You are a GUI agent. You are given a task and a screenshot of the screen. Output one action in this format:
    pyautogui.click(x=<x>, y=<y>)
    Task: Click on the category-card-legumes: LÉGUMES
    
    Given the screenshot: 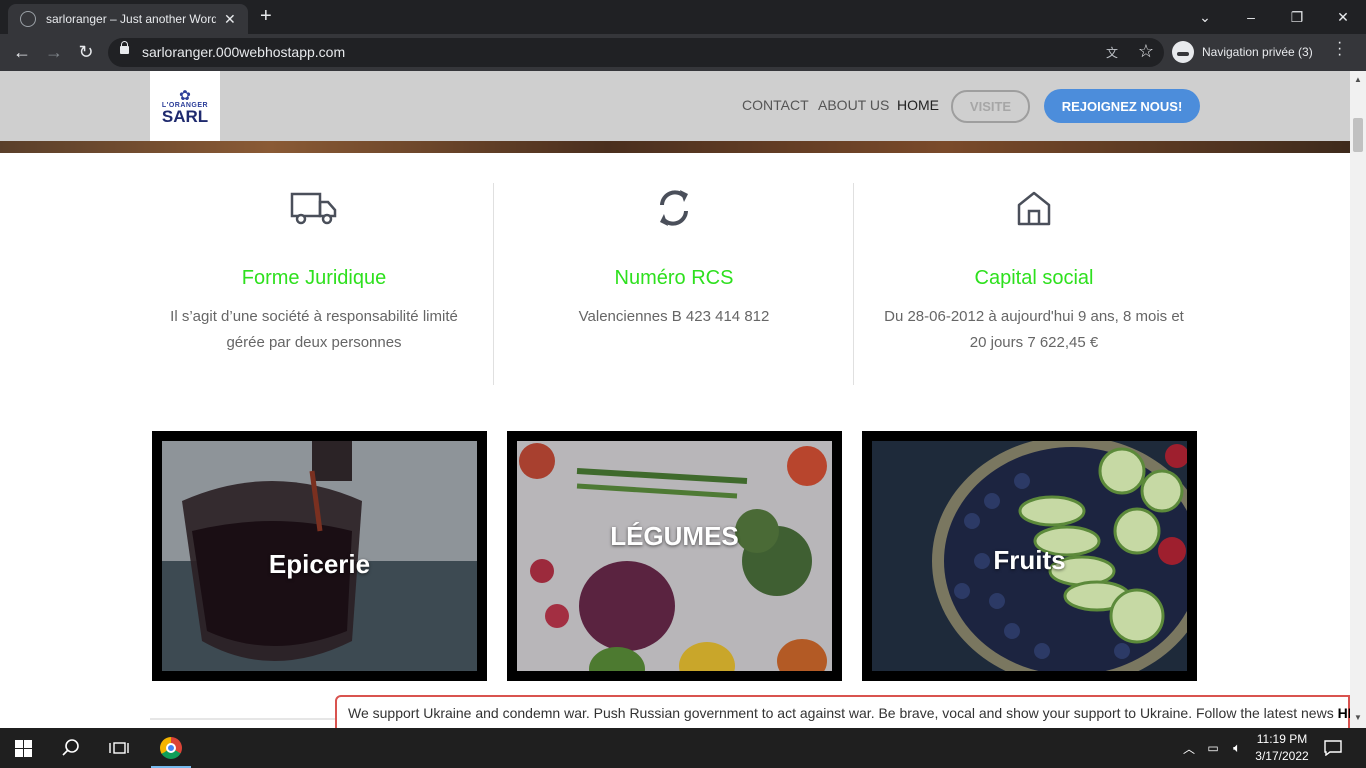 What is the action you would take?
    pyautogui.click(x=674, y=556)
    